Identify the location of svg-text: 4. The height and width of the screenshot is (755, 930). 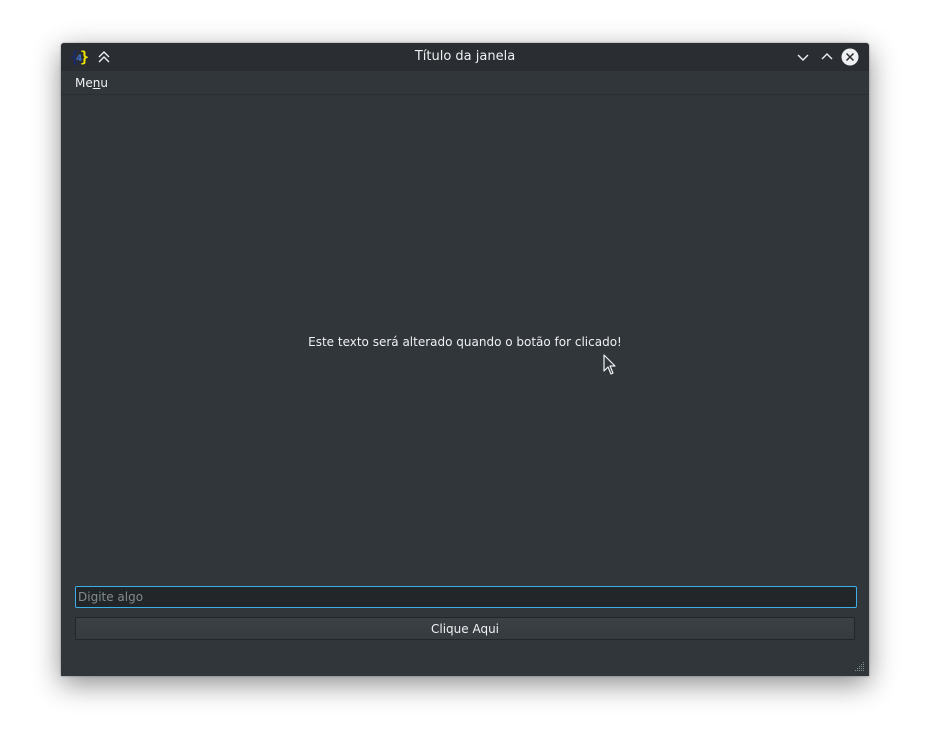
(79, 59).